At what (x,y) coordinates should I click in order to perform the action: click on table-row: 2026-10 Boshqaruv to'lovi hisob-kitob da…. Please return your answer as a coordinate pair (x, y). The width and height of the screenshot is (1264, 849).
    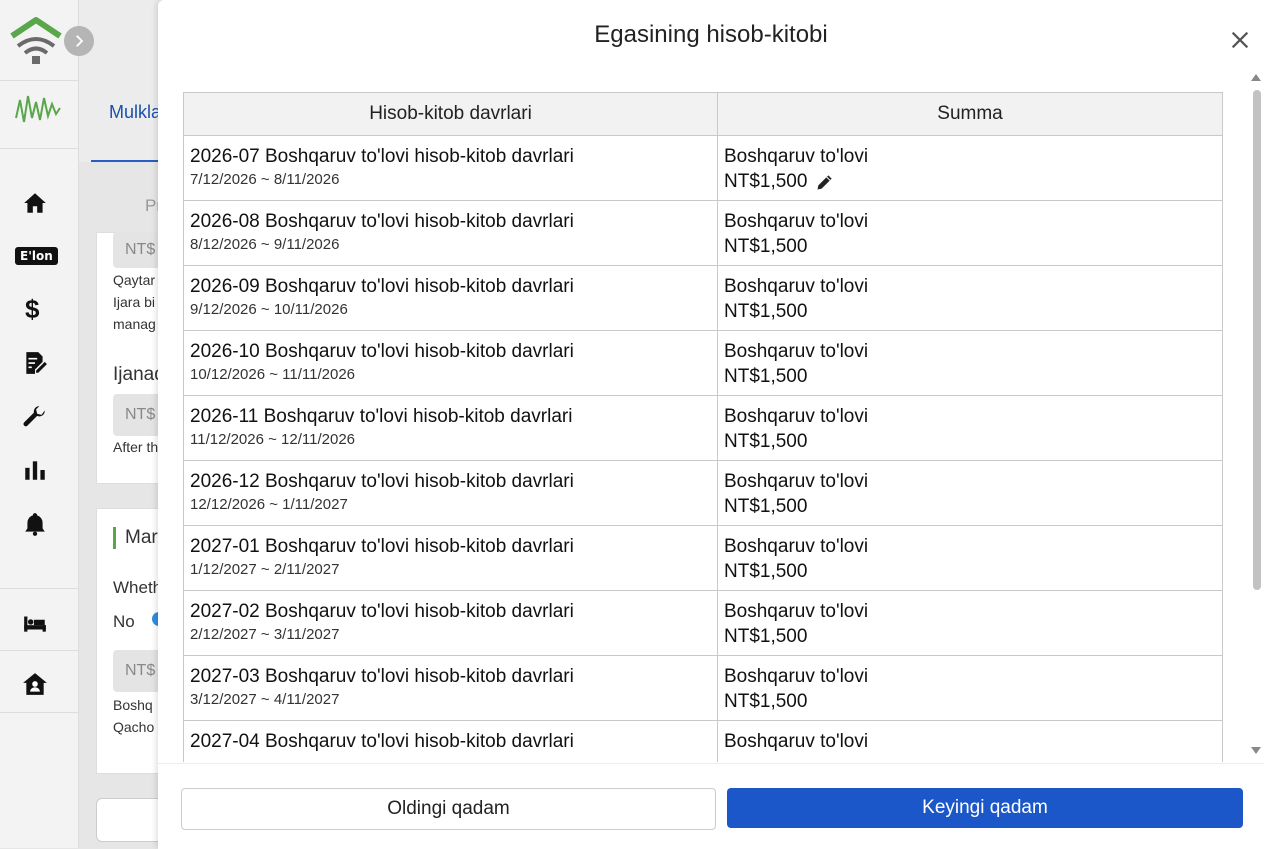
    Looking at the image, I should click on (703, 363).